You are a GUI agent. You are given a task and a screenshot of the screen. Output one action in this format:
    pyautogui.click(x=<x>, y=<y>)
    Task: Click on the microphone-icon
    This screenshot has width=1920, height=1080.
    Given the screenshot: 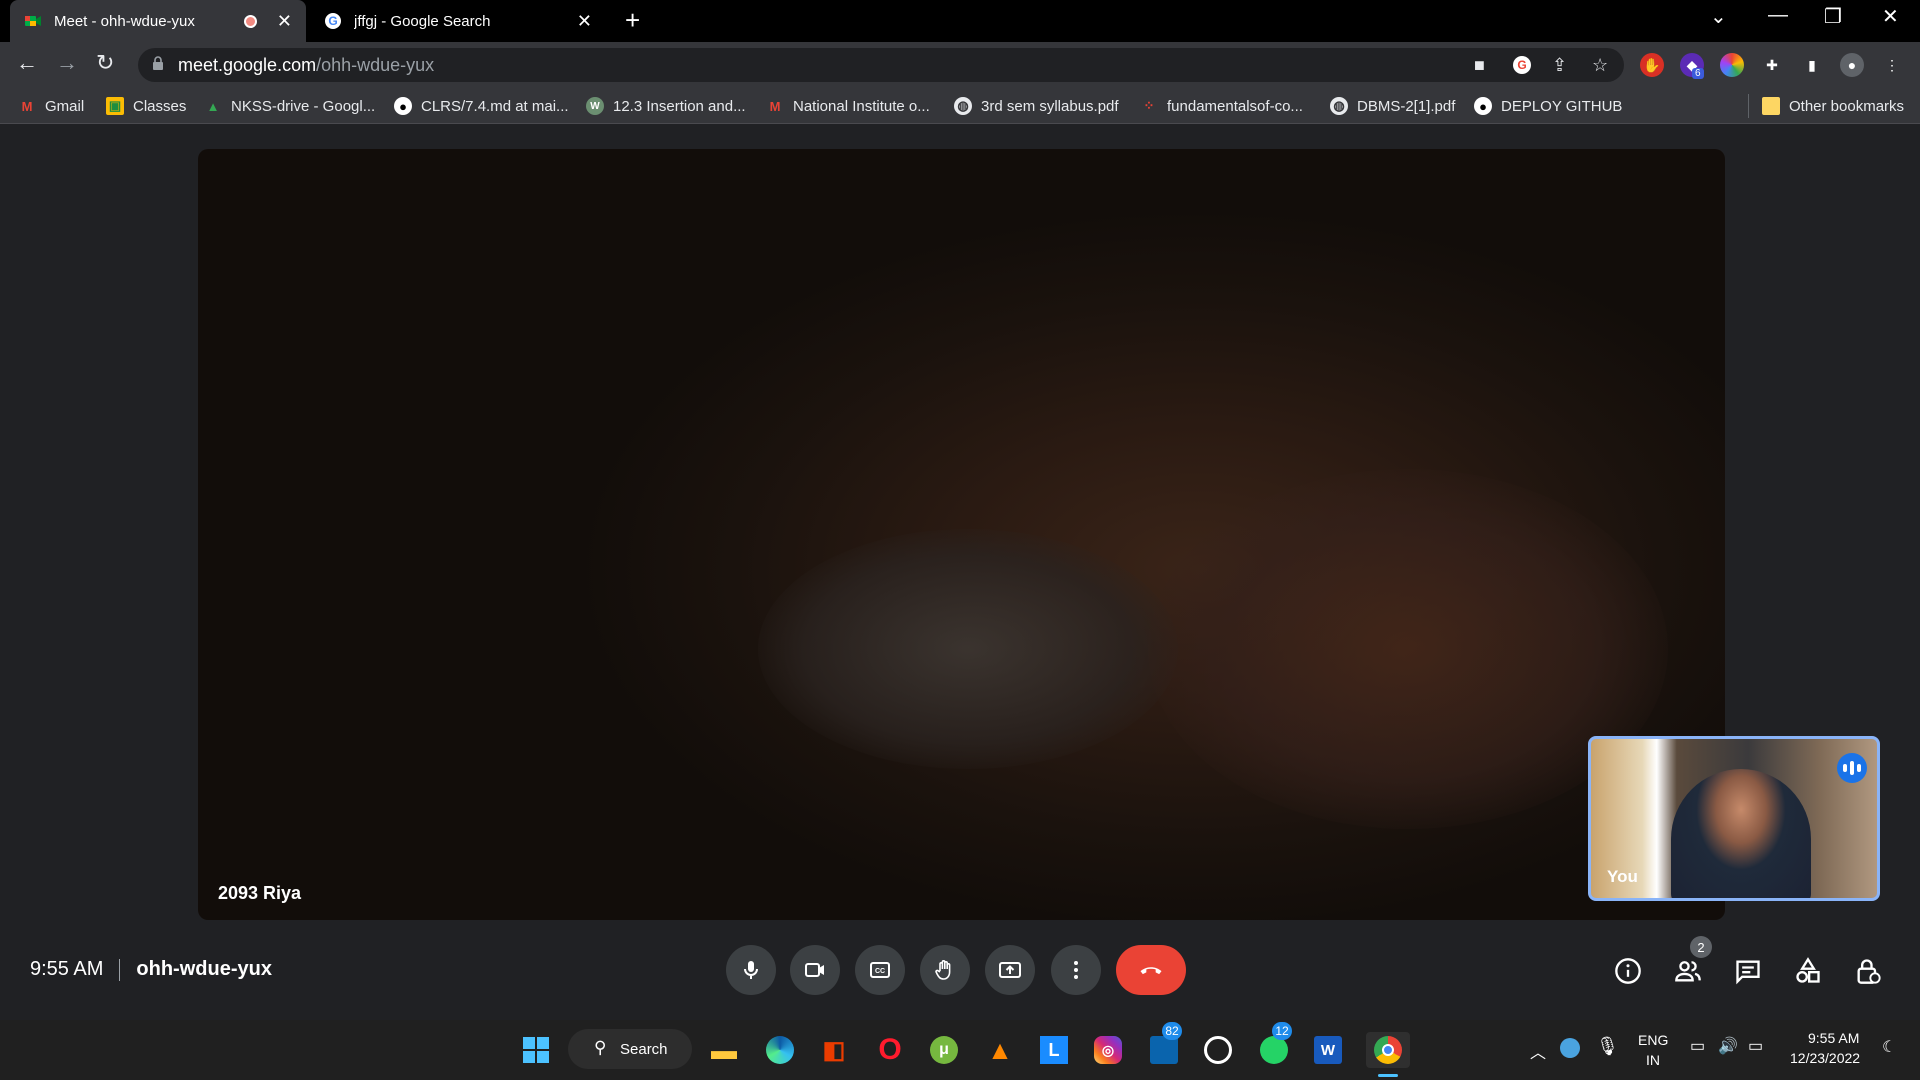 What is the action you would take?
    pyautogui.click(x=751, y=970)
    